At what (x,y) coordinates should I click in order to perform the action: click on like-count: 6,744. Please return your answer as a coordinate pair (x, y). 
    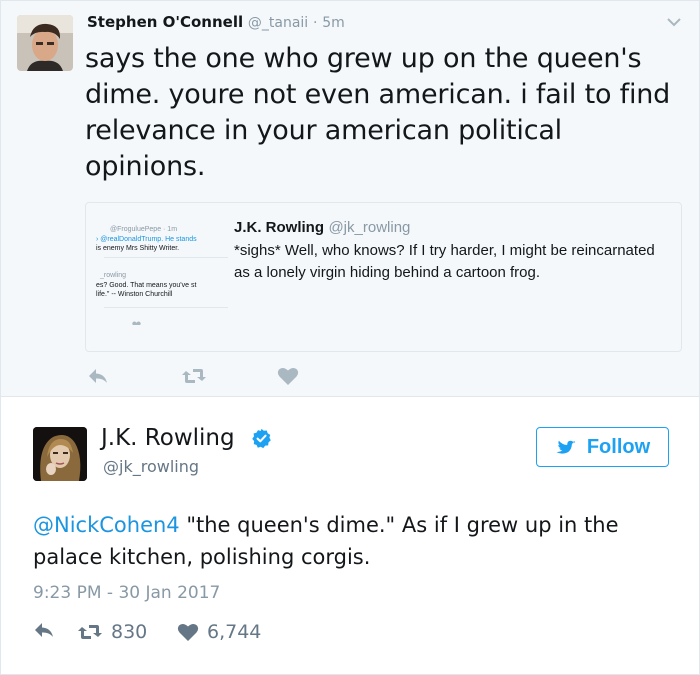
    Looking at the image, I should click on (234, 632).